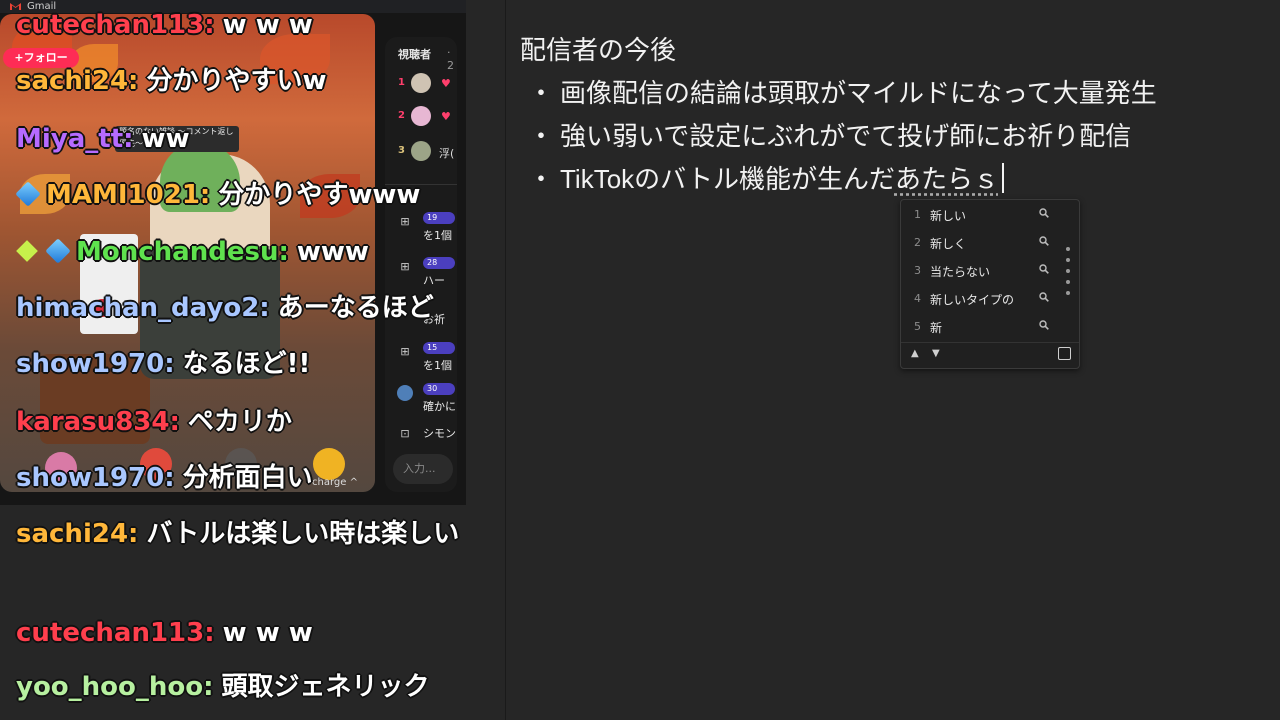 This screenshot has width=1280, height=720. I want to click on candidate-number: 5, so click(917, 326).